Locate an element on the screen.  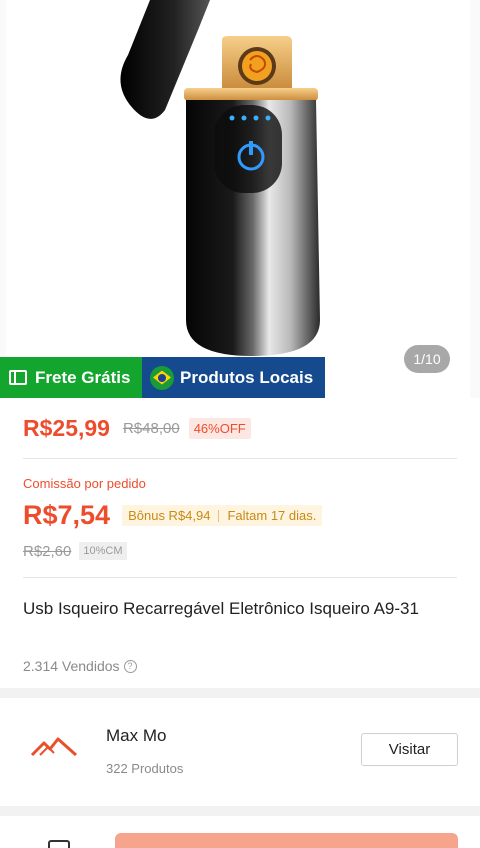
bonus-remaining: Faltam 17 dias. is located at coordinates (272, 515).